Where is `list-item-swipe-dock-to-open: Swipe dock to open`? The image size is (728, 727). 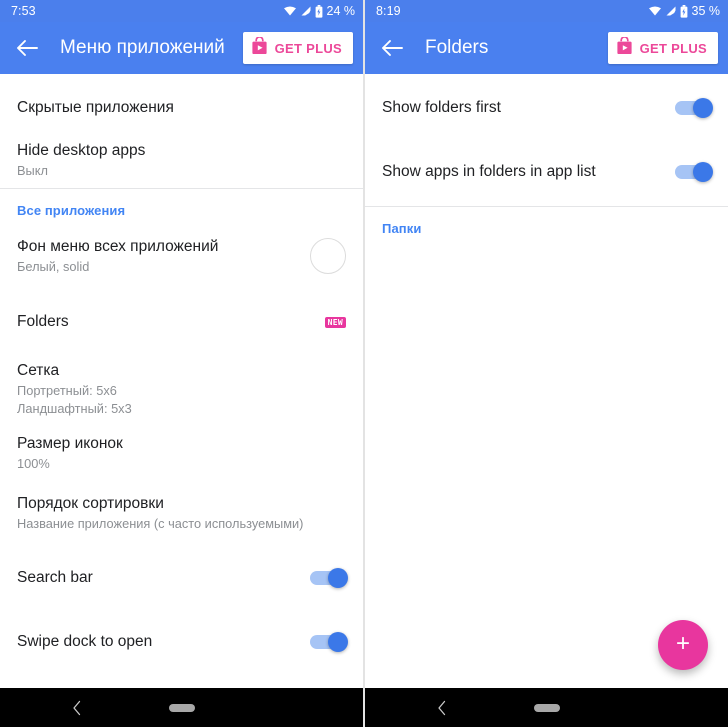 list-item-swipe-dock-to-open: Swipe dock to open is located at coordinates (181, 642).